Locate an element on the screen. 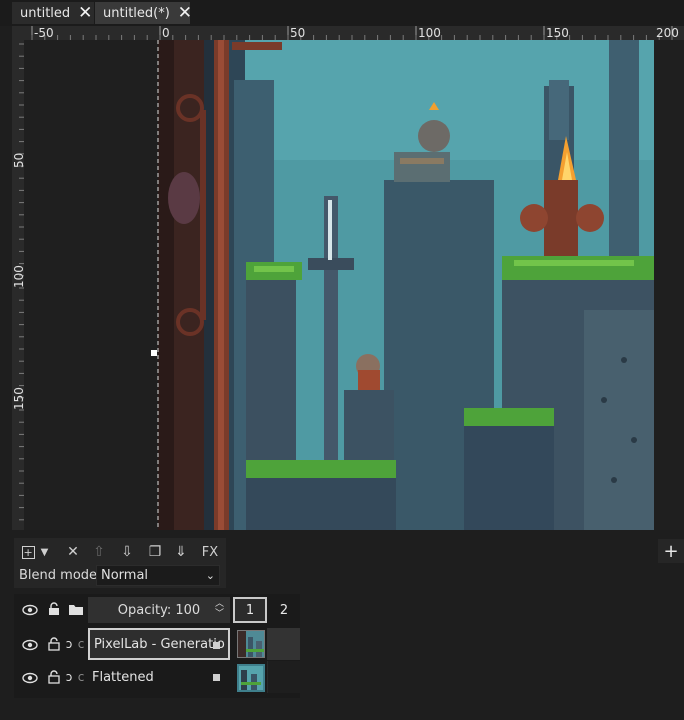  chevron-down-icon: ⌄ is located at coordinates (210, 575).